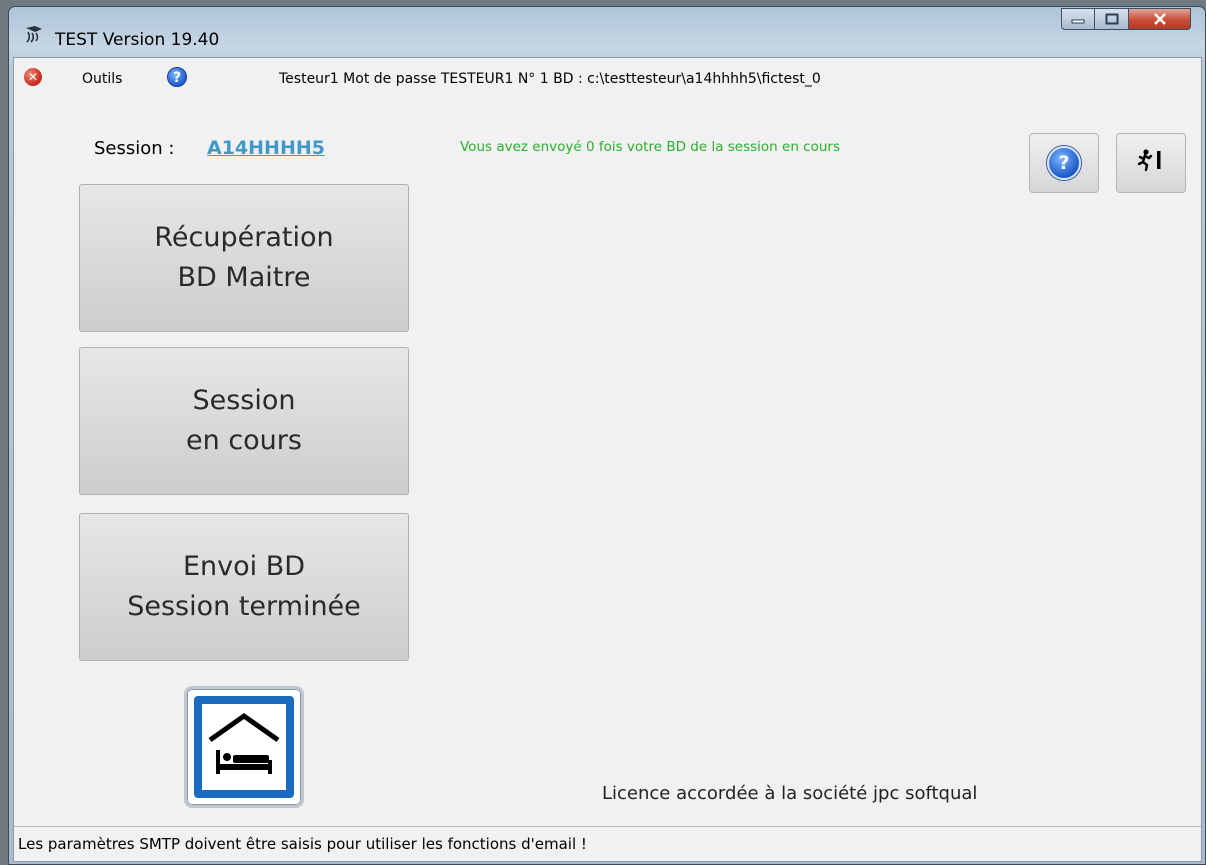 This screenshot has width=1206, height=865. What do you see at coordinates (244, 237) in the screenshot?
I see `button-line-1: Récupération` at bounding box center [244, 237].